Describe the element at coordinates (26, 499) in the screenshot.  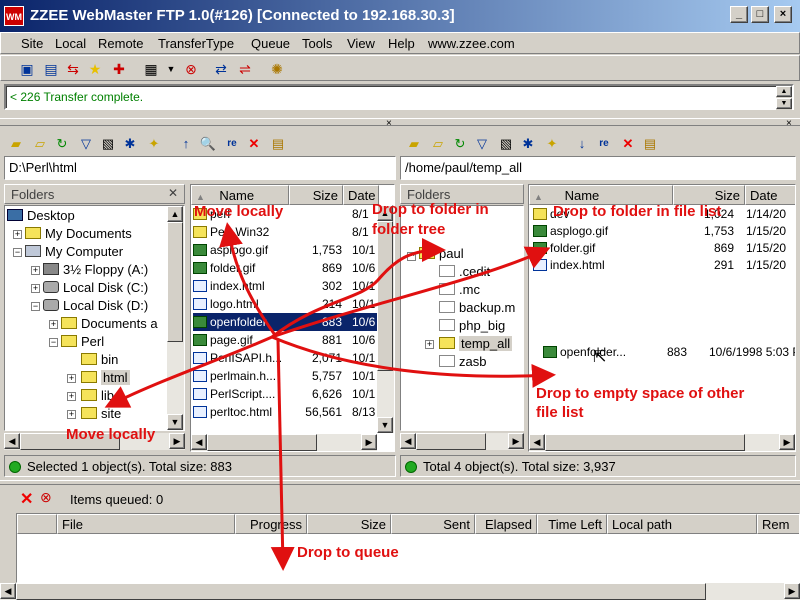
I see `remove-item-icon: ✕` at that location.